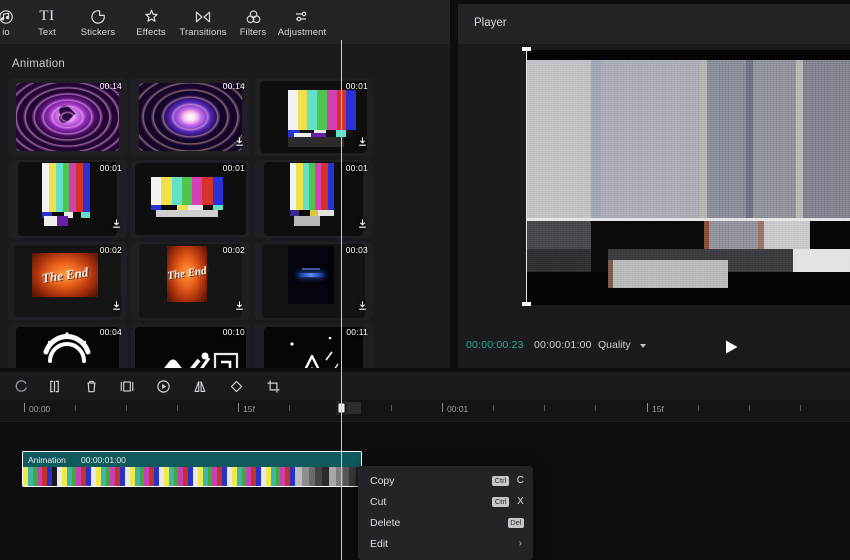 Image resolution: width=850 pixels, height=560 pixels. Describe the element at coordinates (658, 409) in the screenshot. I see `ruler-label: 15f` at that location.